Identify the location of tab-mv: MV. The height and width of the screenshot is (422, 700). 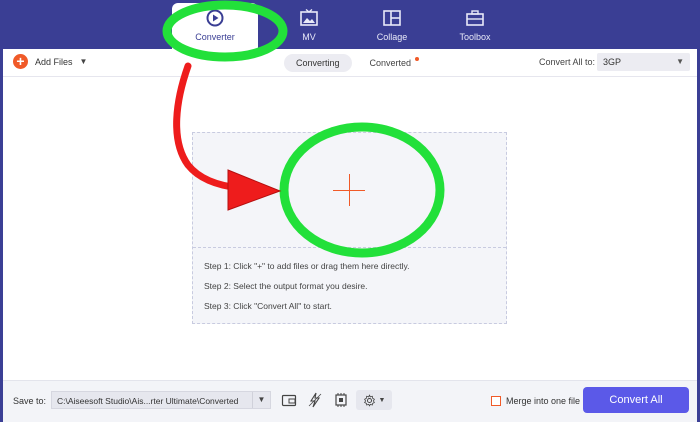
(309, 24).